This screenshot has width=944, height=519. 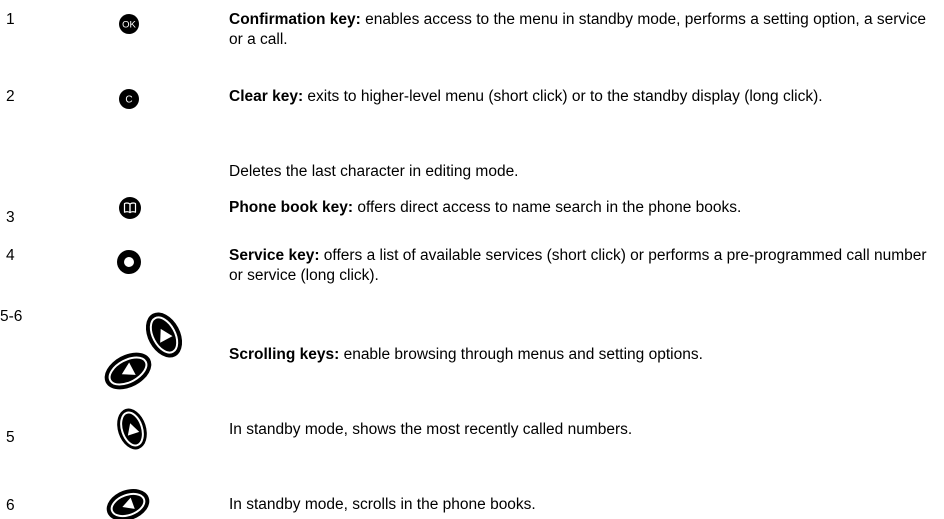 What do you see at coordinates (129, 262) in the screenshot?
I see `service-key-icon` at bounding box center [129, 262].